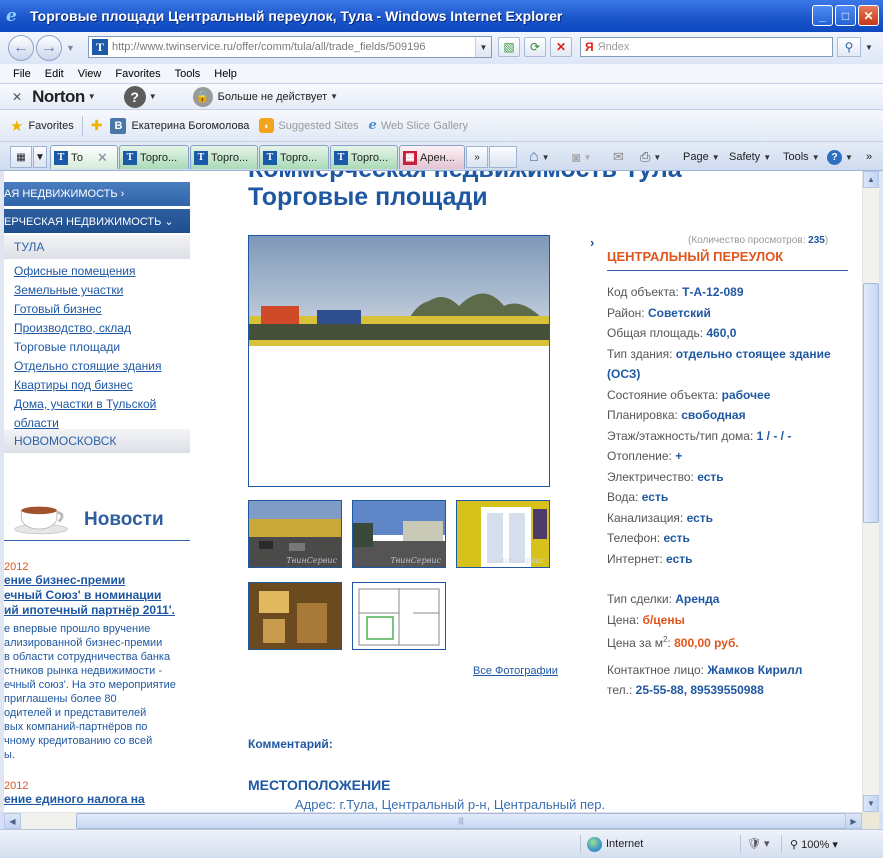 Image resolution: width=883 pixels, height=858 pixels. I want to click on news-headline-link: ение единого налога на, so click(97, 799).